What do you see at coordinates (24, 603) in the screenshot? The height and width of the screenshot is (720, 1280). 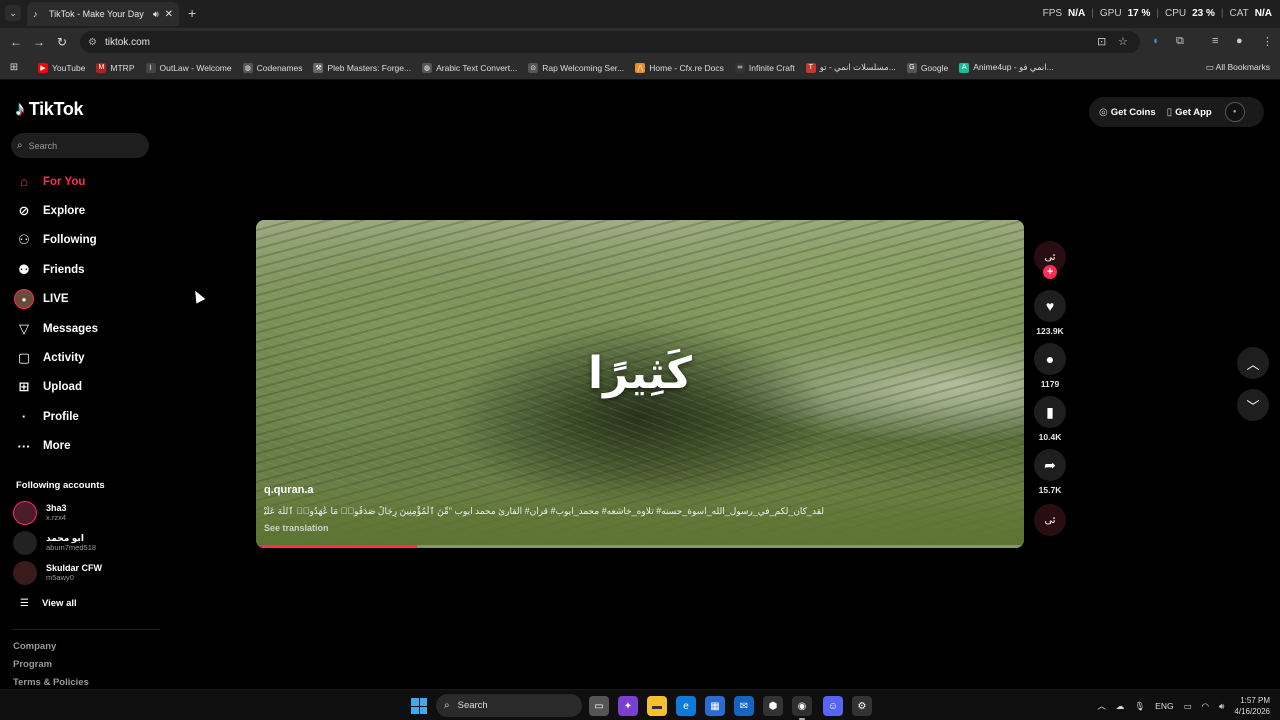 I see `list-icon: ☰` at bounding box center [24, 603].